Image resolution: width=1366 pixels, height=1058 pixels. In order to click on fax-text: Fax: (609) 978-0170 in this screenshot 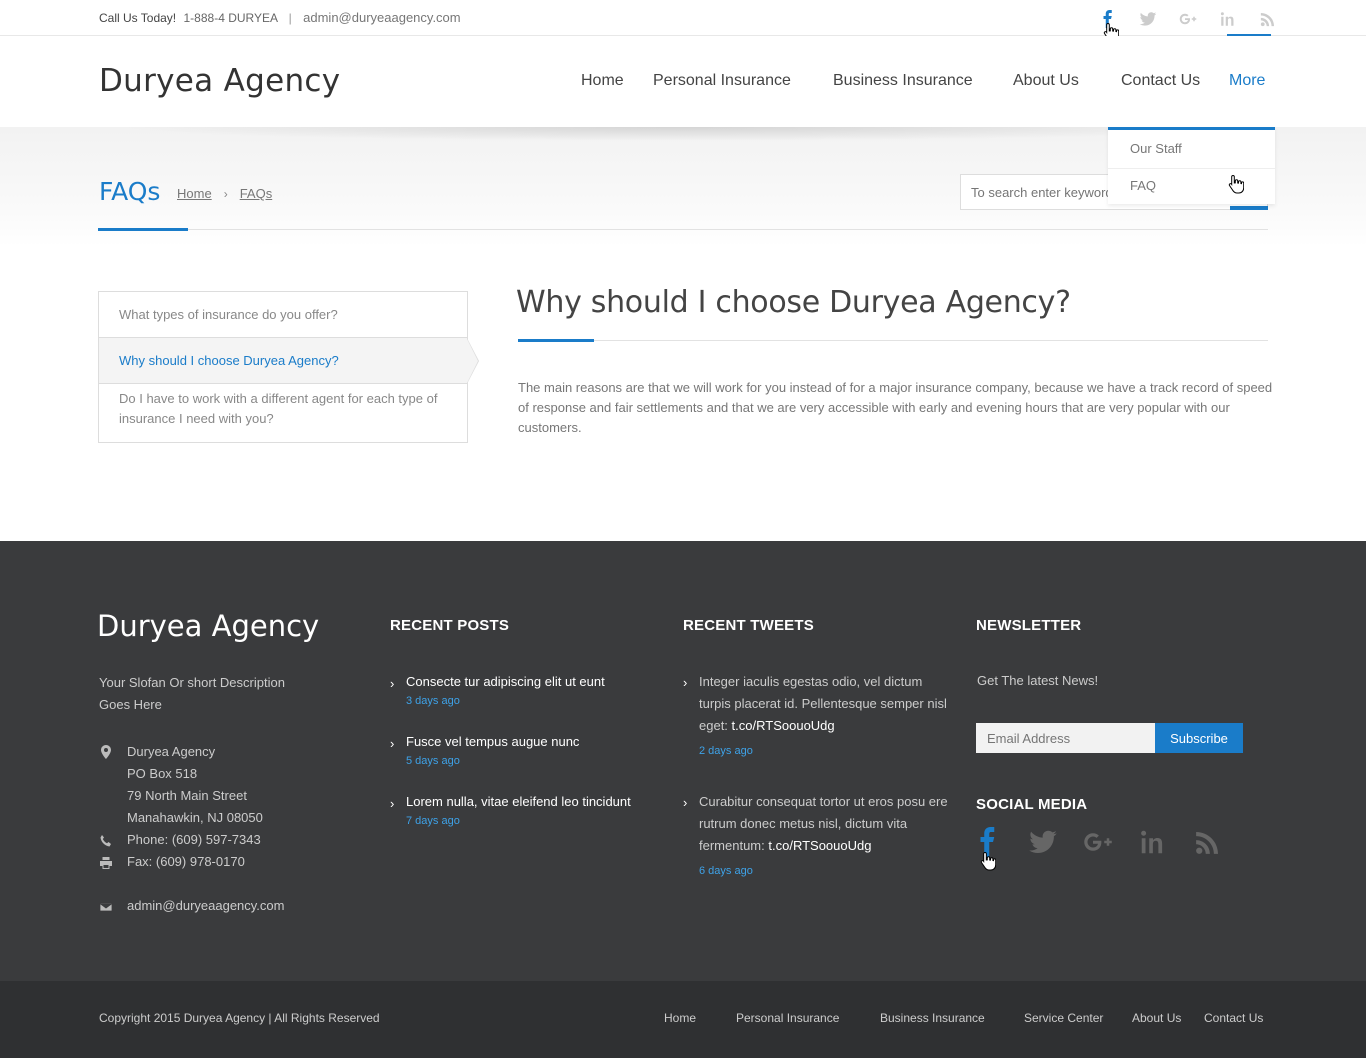, I will do `click(186, 861)`.